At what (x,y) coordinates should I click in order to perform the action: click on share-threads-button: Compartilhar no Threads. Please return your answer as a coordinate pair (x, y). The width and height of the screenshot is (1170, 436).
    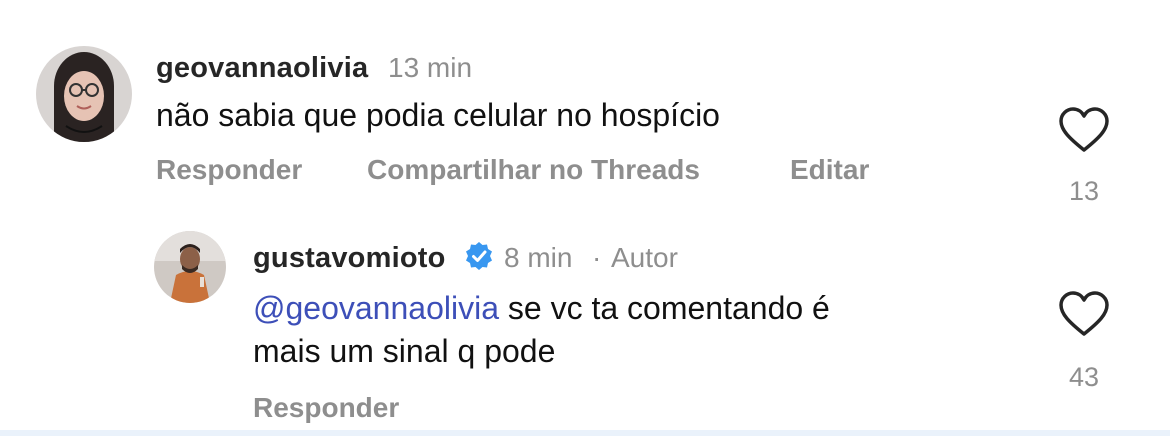
    Looking at the image, I should click on (533, 170).